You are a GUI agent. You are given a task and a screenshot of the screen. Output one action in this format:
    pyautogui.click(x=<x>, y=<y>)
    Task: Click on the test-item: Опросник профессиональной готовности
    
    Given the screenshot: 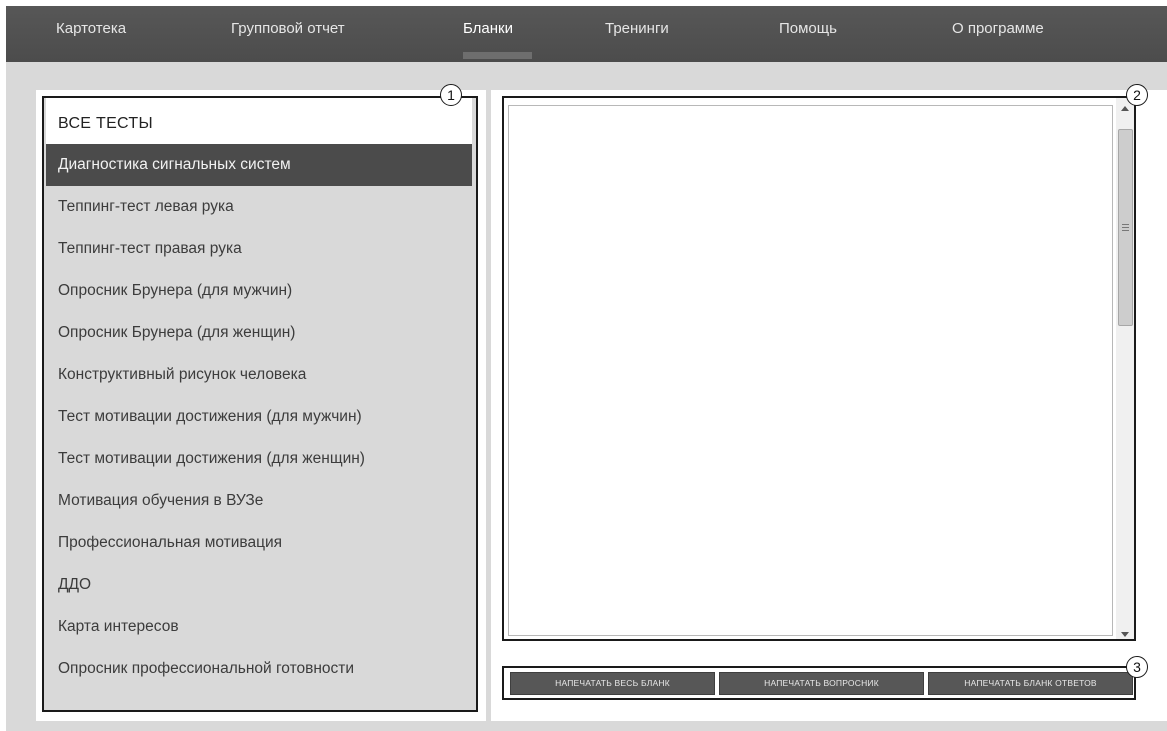 What is the action you would take?
    pyautogui.click(x=259, y=669)
    